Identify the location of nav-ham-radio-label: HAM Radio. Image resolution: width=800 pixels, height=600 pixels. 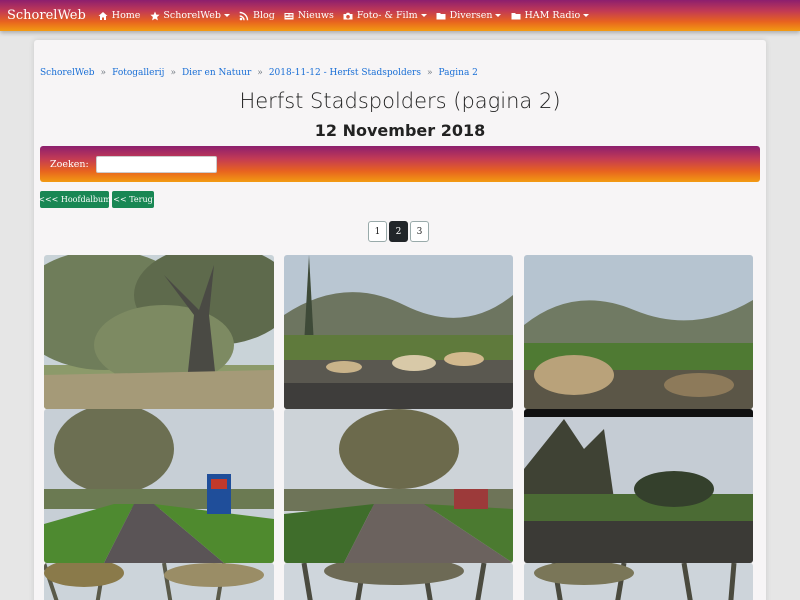
(552, 15).